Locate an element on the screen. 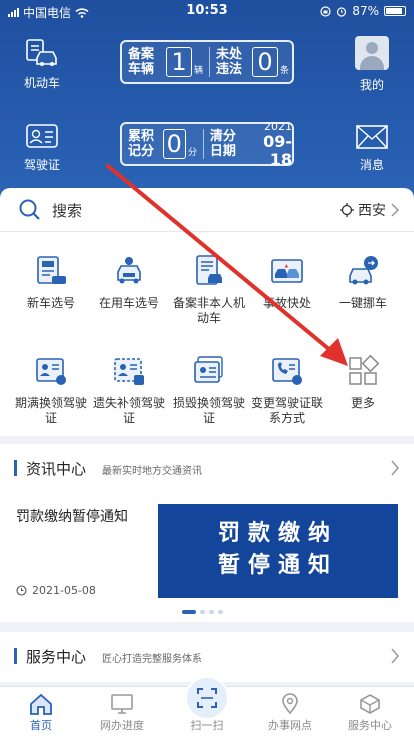 This screenshot has width=414, height=736. violations-label: 未处违法 is located at coordinates (229, 62).